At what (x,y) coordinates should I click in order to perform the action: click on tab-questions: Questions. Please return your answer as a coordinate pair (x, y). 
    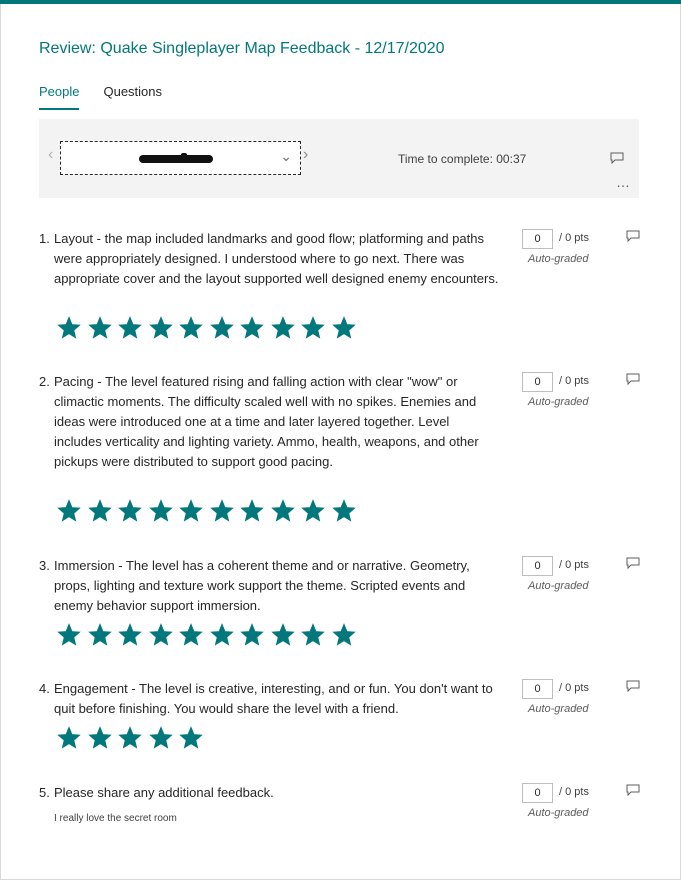
    Looking at the image, I should click on (132, 97).